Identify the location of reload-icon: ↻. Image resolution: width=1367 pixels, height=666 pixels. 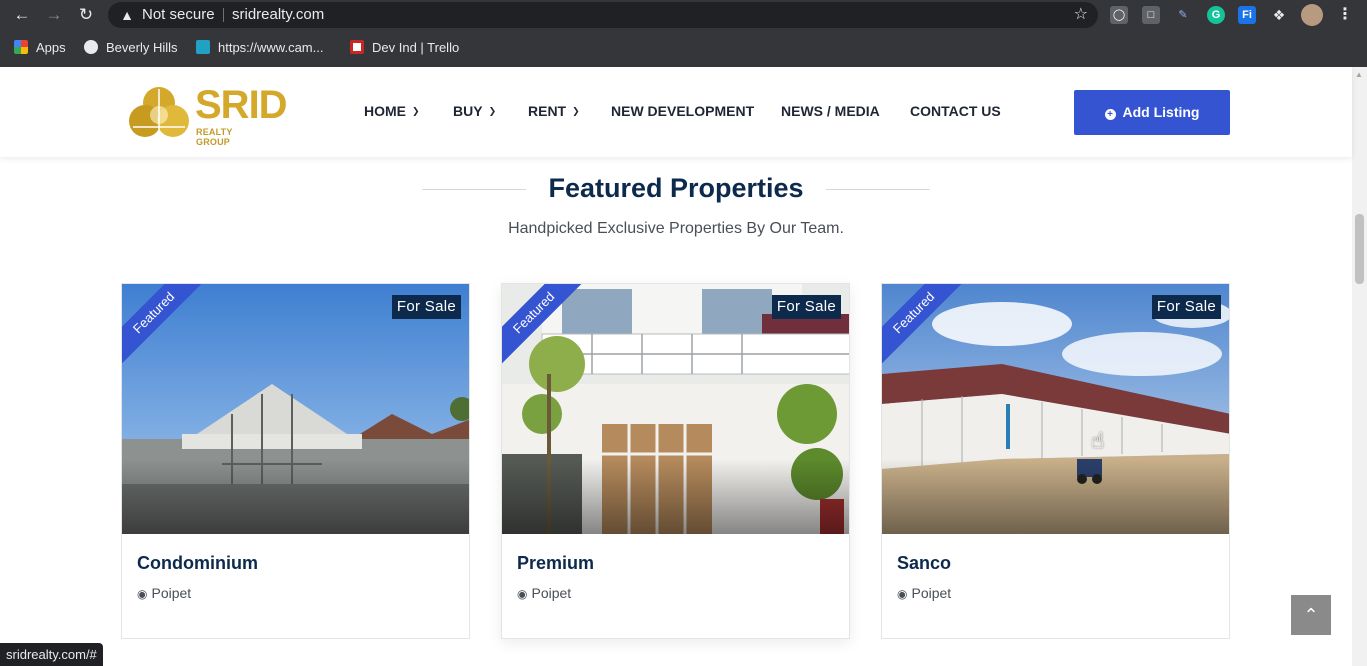
(86, 15).